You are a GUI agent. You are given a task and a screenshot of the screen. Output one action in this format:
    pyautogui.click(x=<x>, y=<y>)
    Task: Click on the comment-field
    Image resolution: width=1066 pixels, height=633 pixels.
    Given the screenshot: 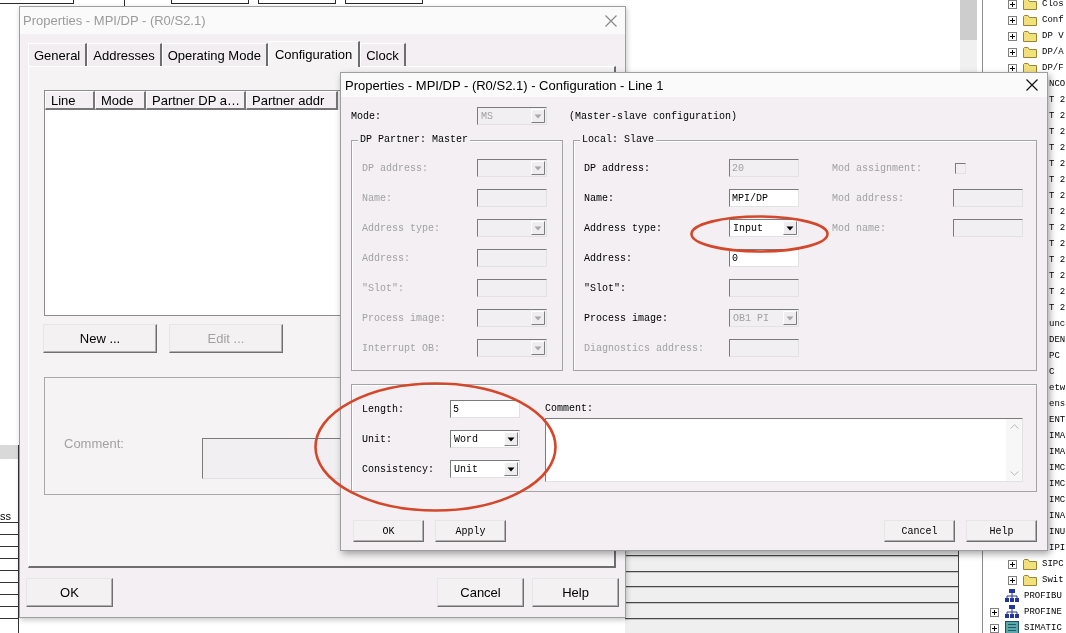 What is the action you would take?
    pyautogui.click(x=784, y=450)
    